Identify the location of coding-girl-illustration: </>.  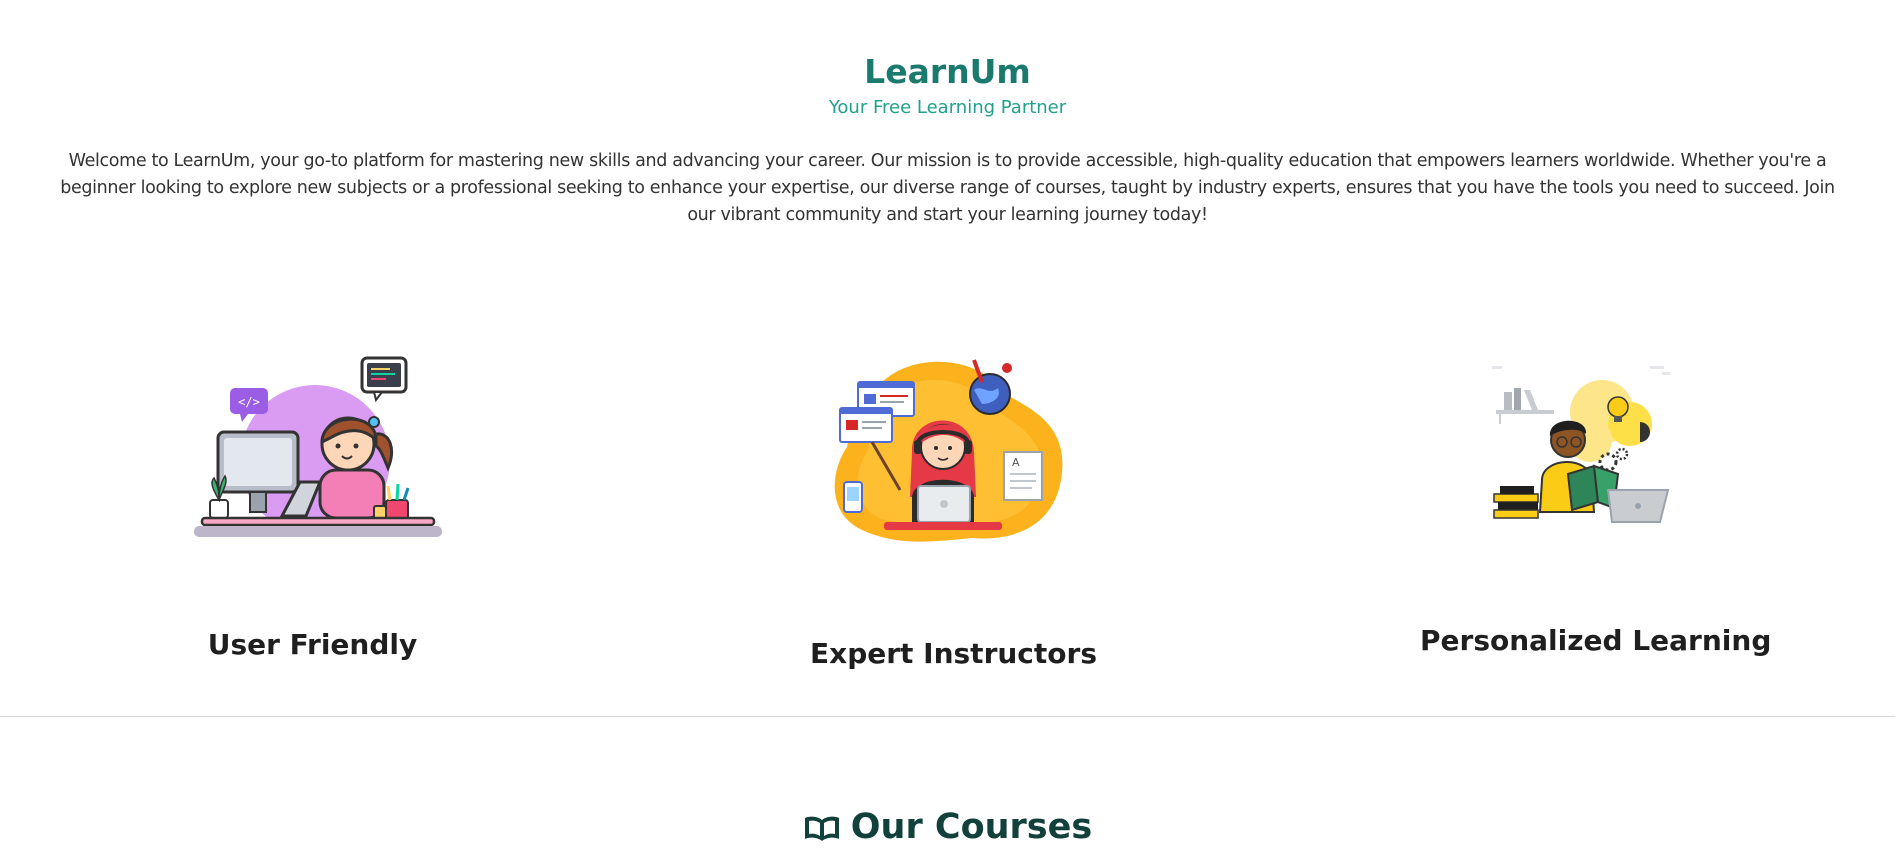
(325, 447).